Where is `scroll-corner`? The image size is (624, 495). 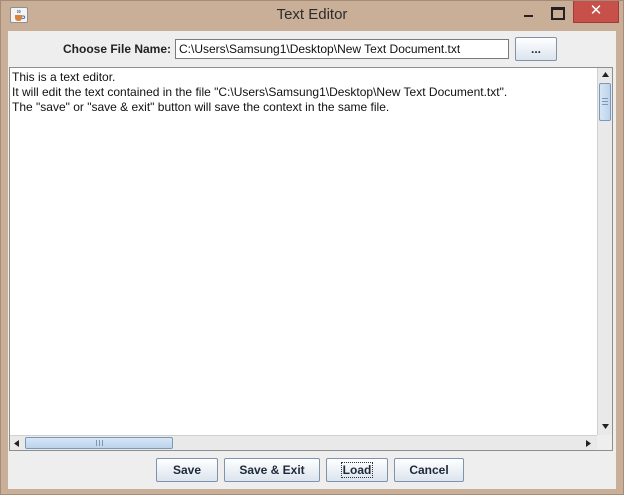 scroll-corner is located at coordinates (604, 442).